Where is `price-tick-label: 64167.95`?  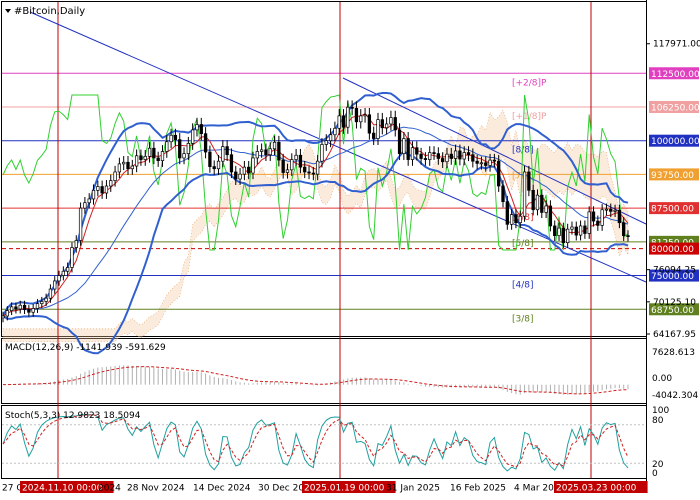
price-tick-label: 64167.95 is located at coordinates (674, 335).